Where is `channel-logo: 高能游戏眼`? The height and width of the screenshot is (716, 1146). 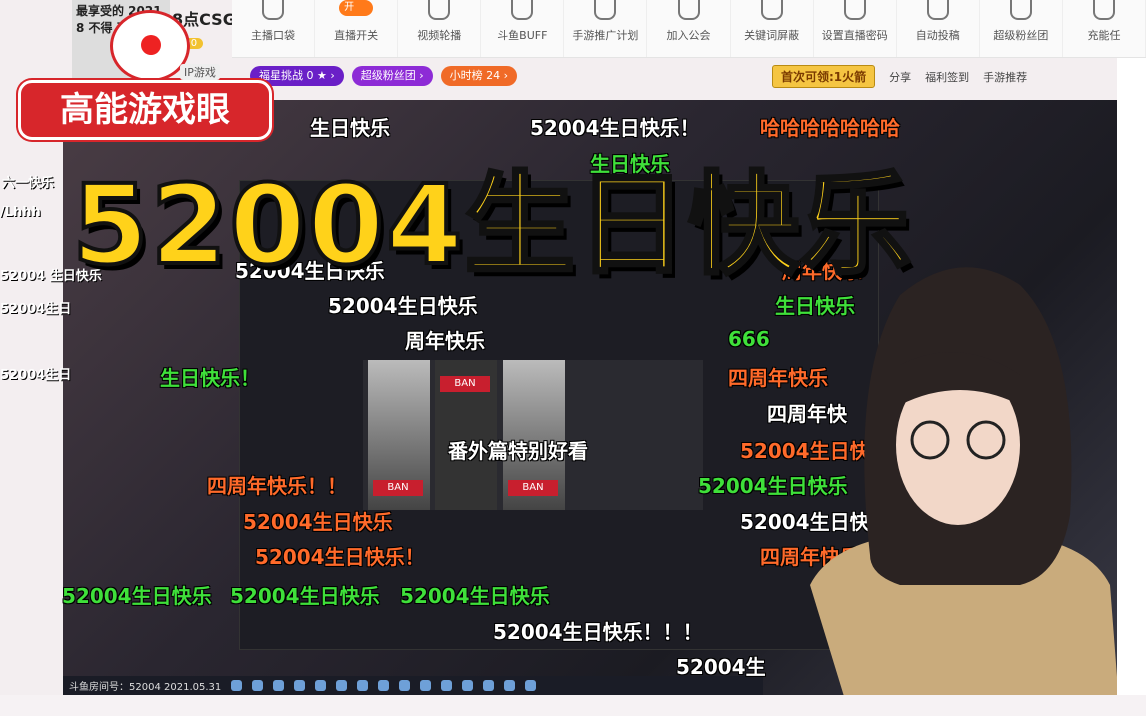 channel-logo: 高能游戏眼 is located at coordinates (145, 110).